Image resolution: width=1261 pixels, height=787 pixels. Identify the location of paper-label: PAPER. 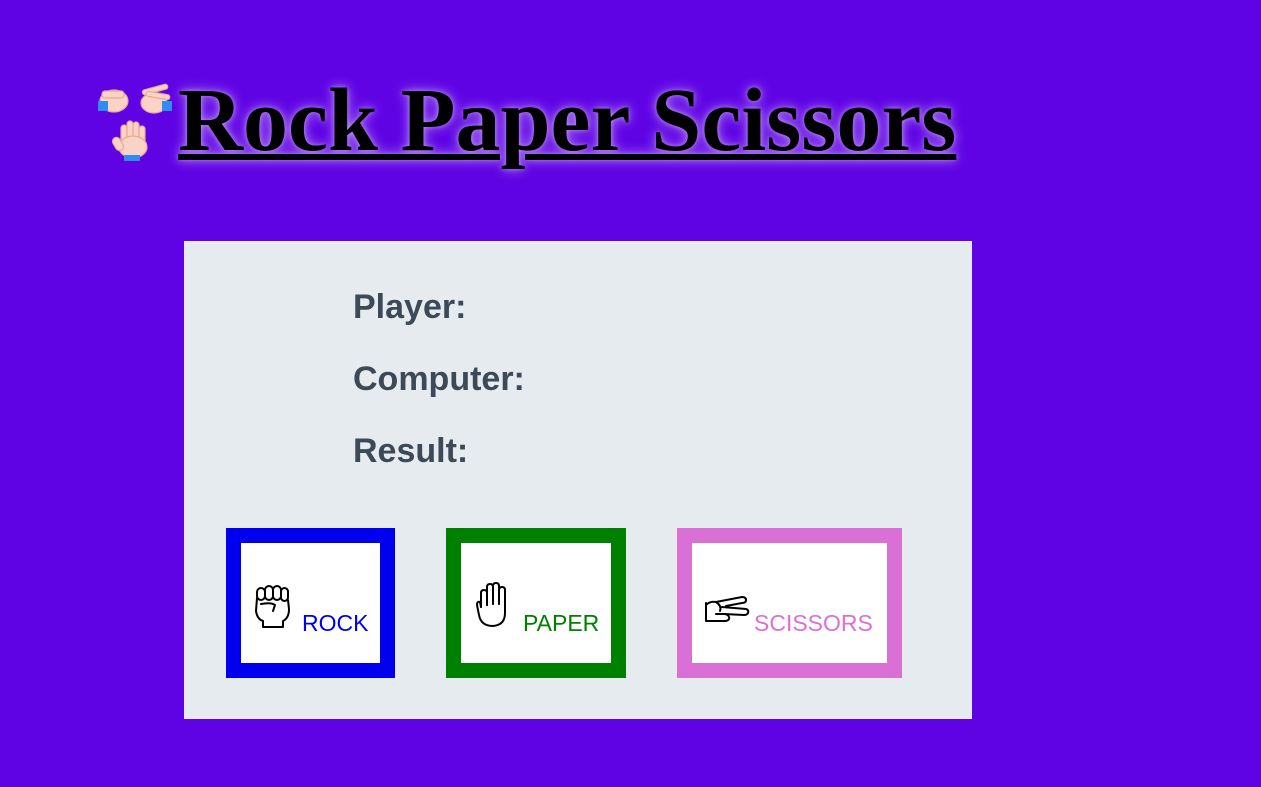
(561, 623).